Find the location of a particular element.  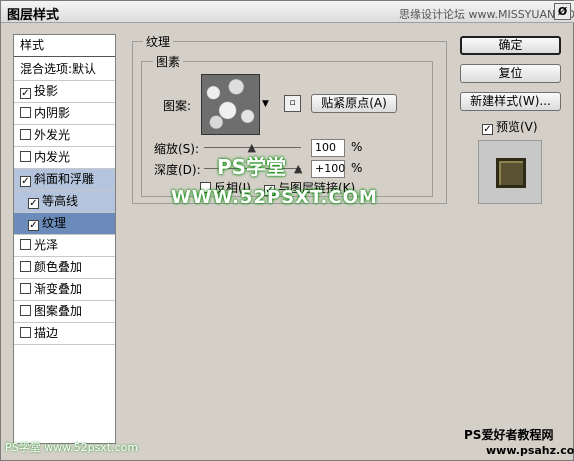

sidebar-item-label: 描边 is located at coordinates (46, 333).